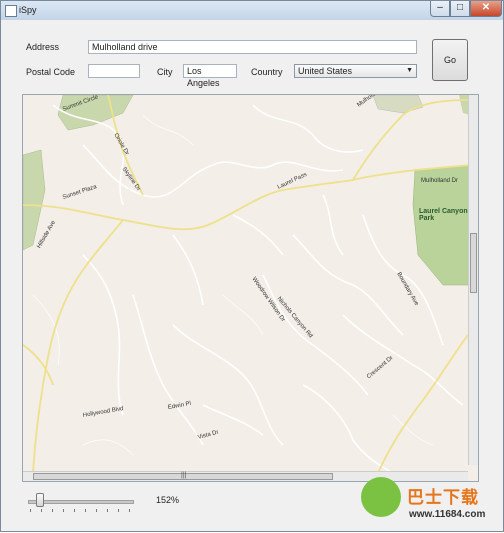 The width and height of the screenshot is (504, 533). What do you see at coordinates (165, 72) in the screenshot?
I see `city-label: City` at bounding box center [165, 72].